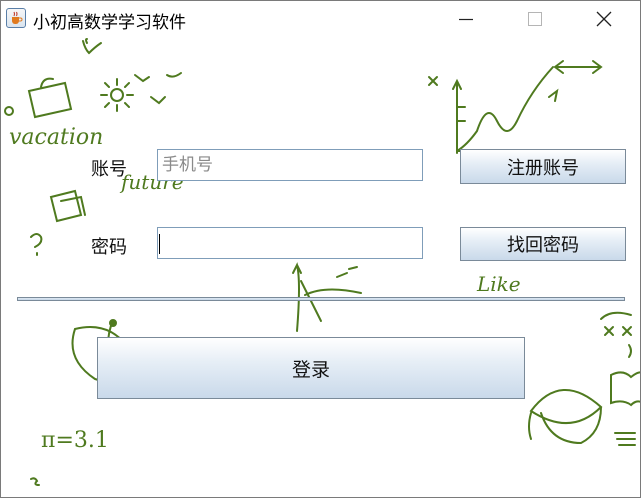 The width and height of the screenshot is (641, 498). Describe the element at coordinates (117, 95) in the screenshot. I see `sun-doodle-icon` at that location.